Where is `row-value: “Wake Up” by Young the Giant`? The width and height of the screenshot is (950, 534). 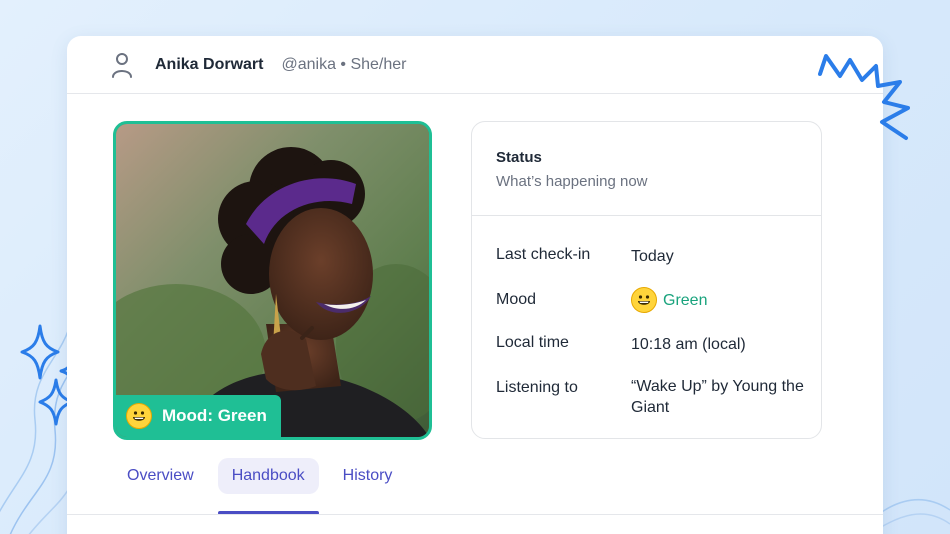 row-value: “Wake Up” by Young the Giant is located at coordinates (717, 397).